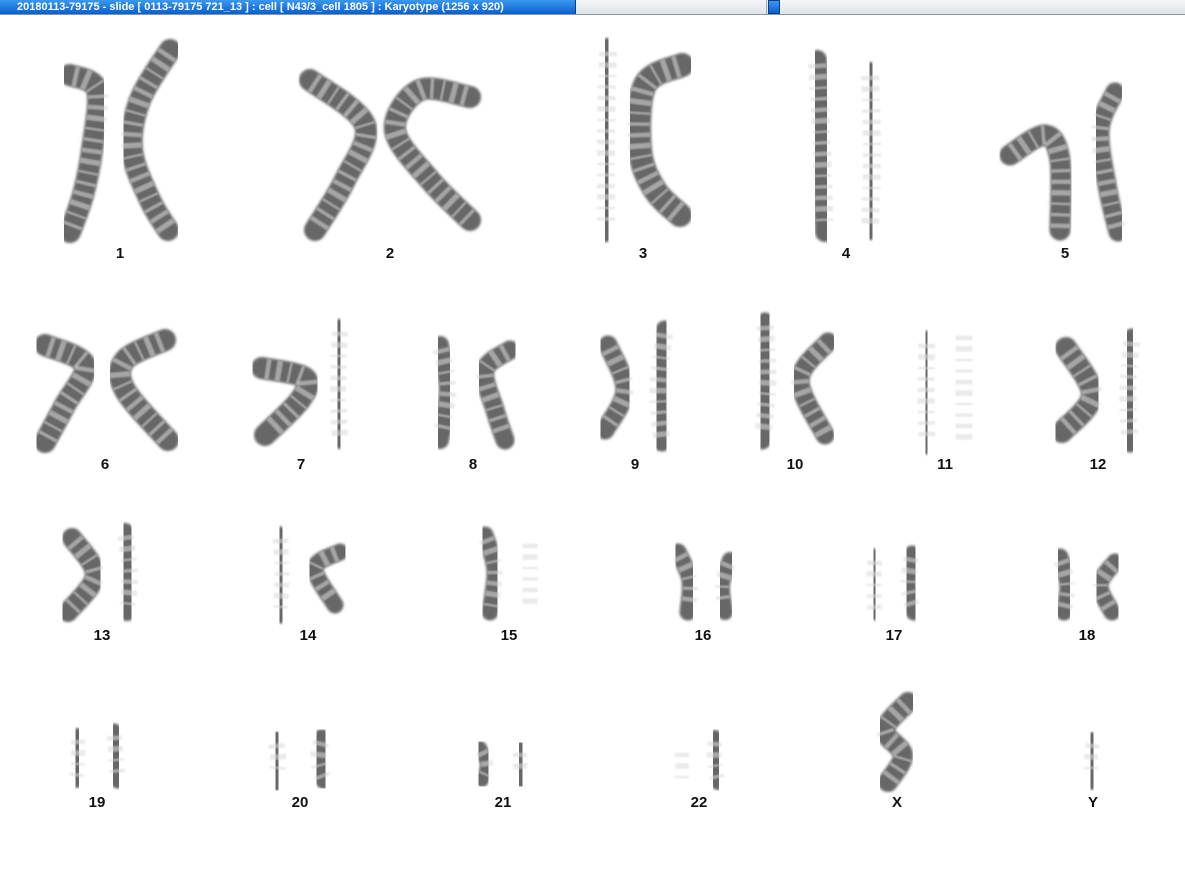 This screenshot has width=1185, height=871. Describe the element at coordinates (1035, 182) in the screenshot. I see `chromosome-5-a` at that location.